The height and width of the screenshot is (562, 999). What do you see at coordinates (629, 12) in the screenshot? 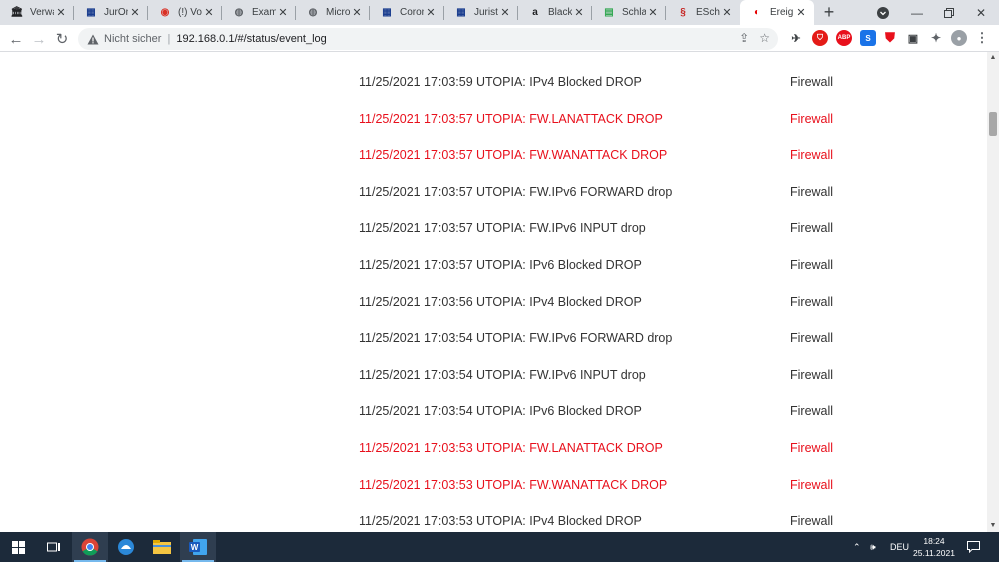
I see `browser-tab: ▤ Schlafz✕` at bounding box center [629, 12].